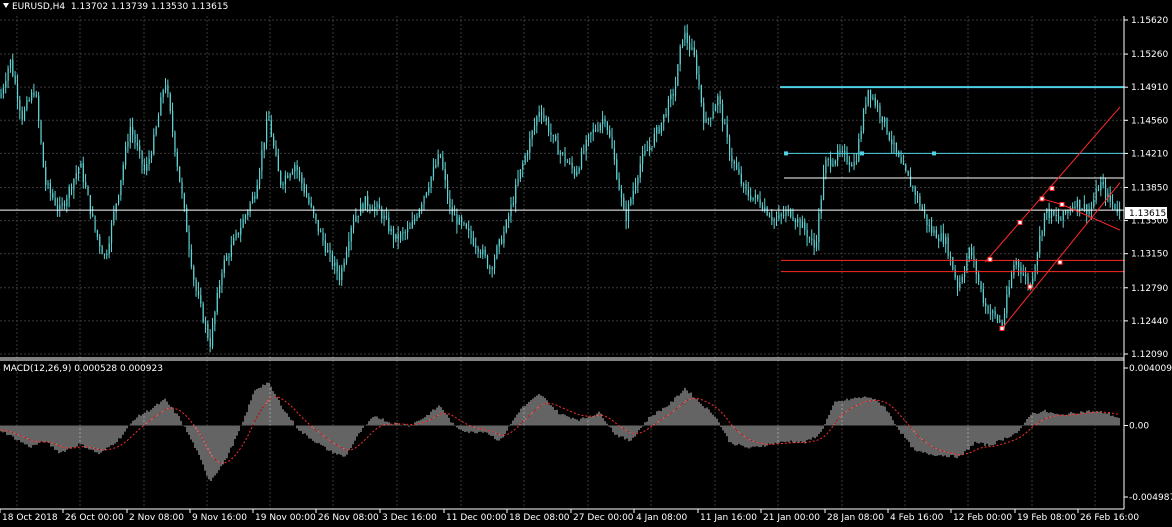 This screenshot has height=527, width=1172. What do you see at coordinates (1150, 369) in the screenshot?
I see `macd-tick-label: 0.004009` at bounding box center [1150, 369].